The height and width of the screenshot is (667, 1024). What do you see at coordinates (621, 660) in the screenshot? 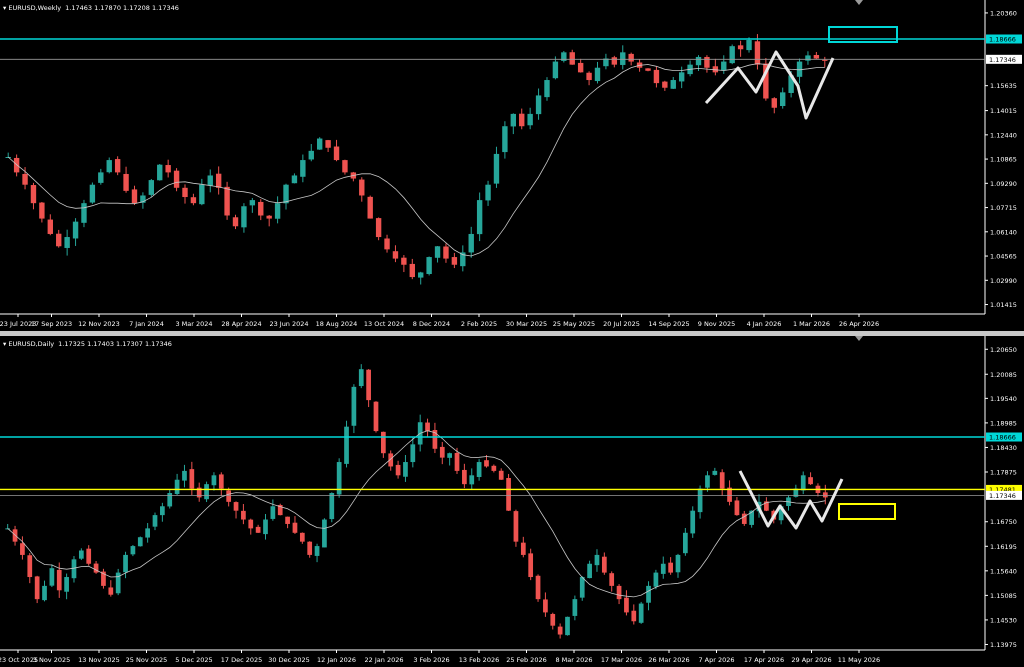
I see `daily-time-label: 17 Mar 2026` at bounding box center [621, 660].